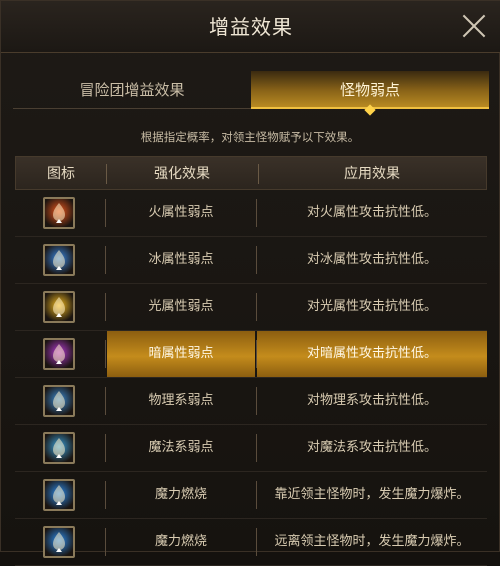  What do you see at coordinates (372, 354) in the screenshot?
I see `apply-cell: 对暗属性攻击抗性低。` at bounding box center [372, 354].